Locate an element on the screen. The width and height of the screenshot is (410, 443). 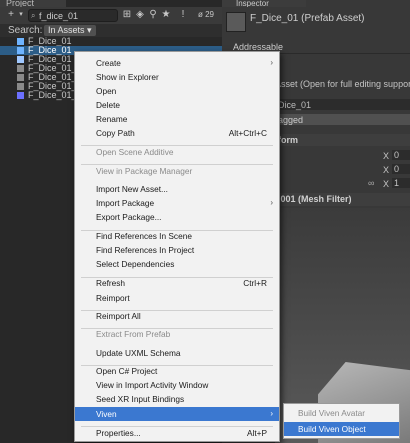
menu-item-import-package: Import Package › is located at coordinates (177, 203).